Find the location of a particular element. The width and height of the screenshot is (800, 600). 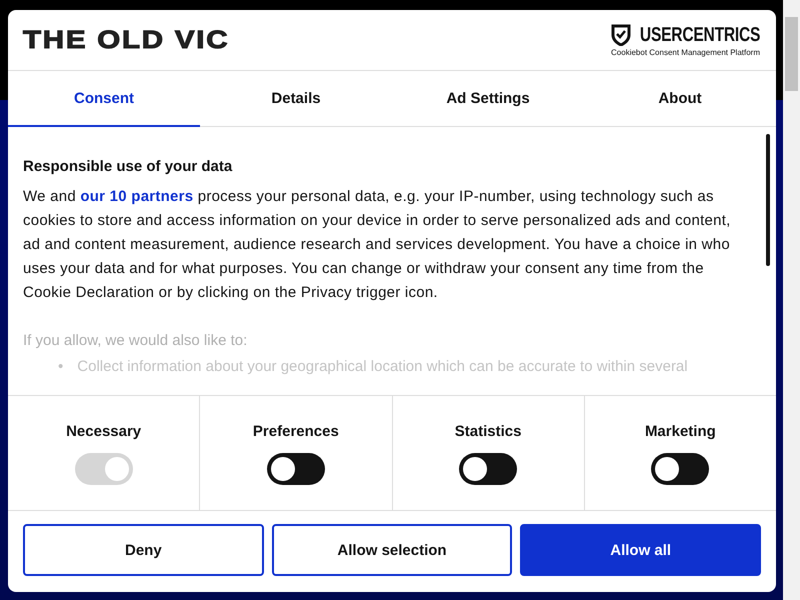

brand-name: USERCENTRICS is located at coordinates (700, 35).